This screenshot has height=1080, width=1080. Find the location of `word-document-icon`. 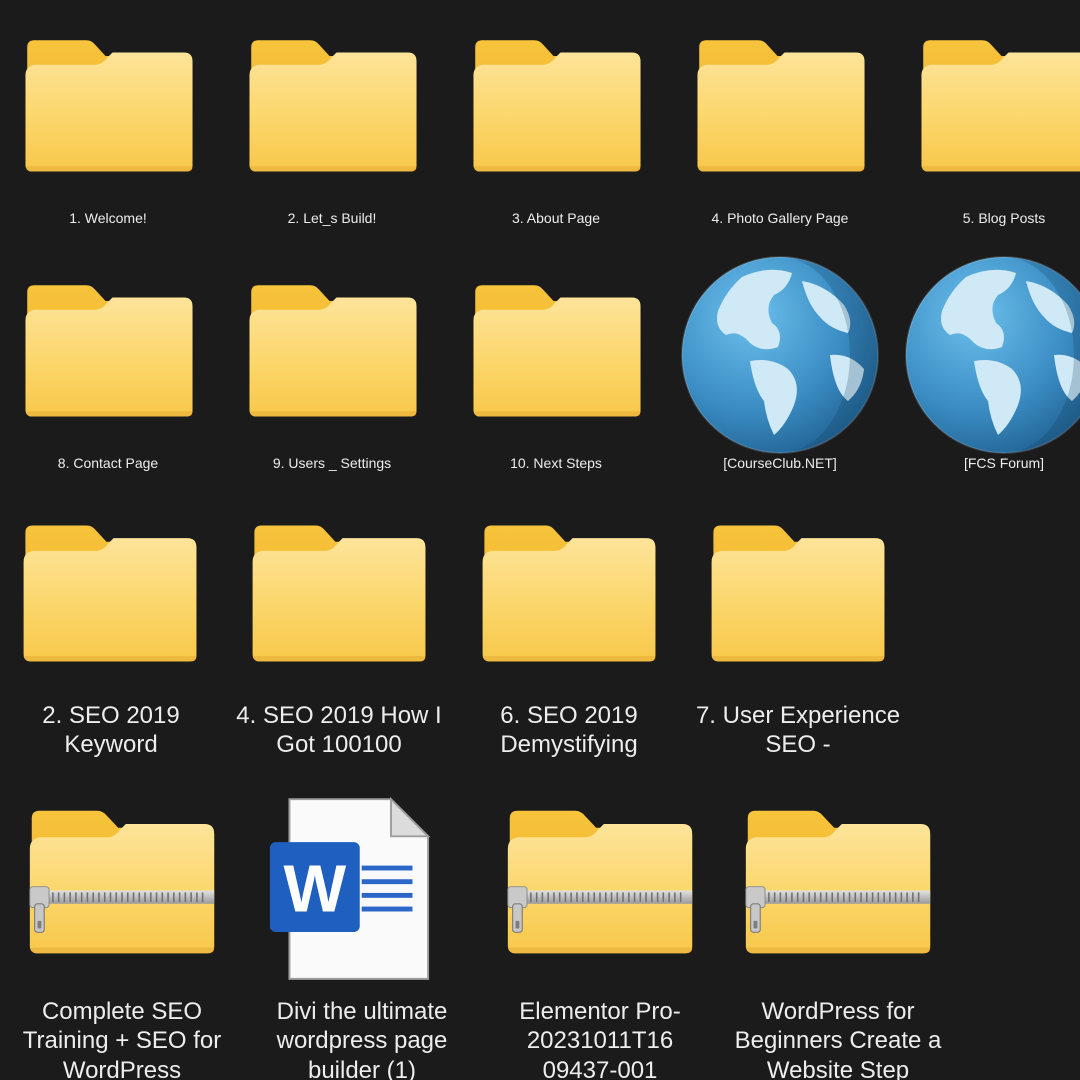

word-document-icon is located at coordinates (349, 890).